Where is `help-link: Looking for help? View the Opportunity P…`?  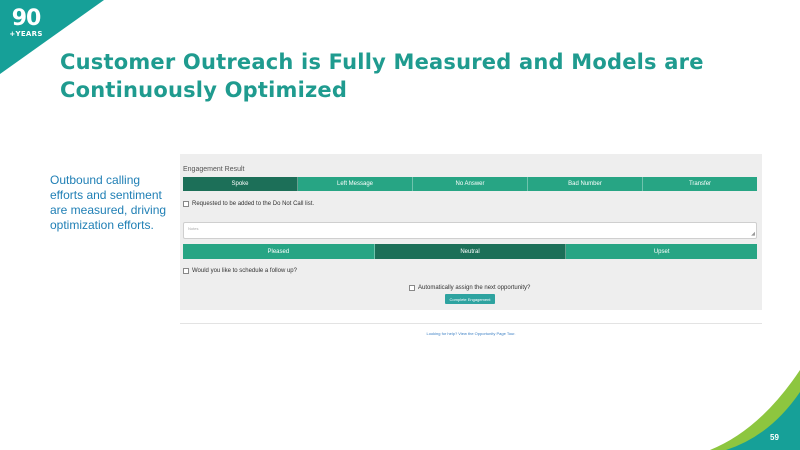 help-link: Looking for help? View the Opportunity P… is located at coordinates (471, 333).